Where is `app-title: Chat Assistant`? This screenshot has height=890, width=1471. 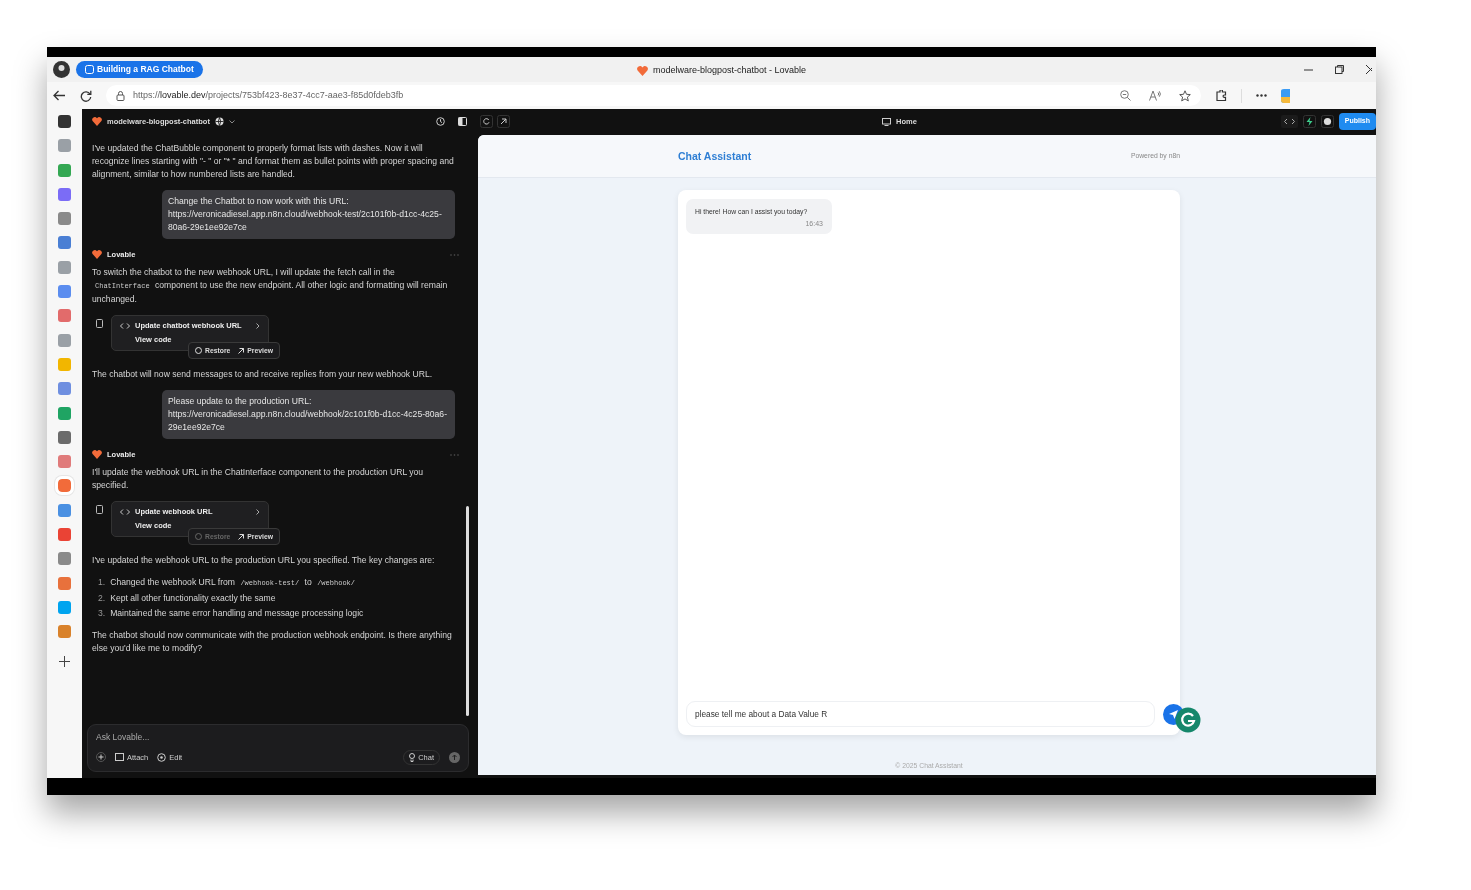
app-title: Chat Assistant is located at coordinates (715, 156).